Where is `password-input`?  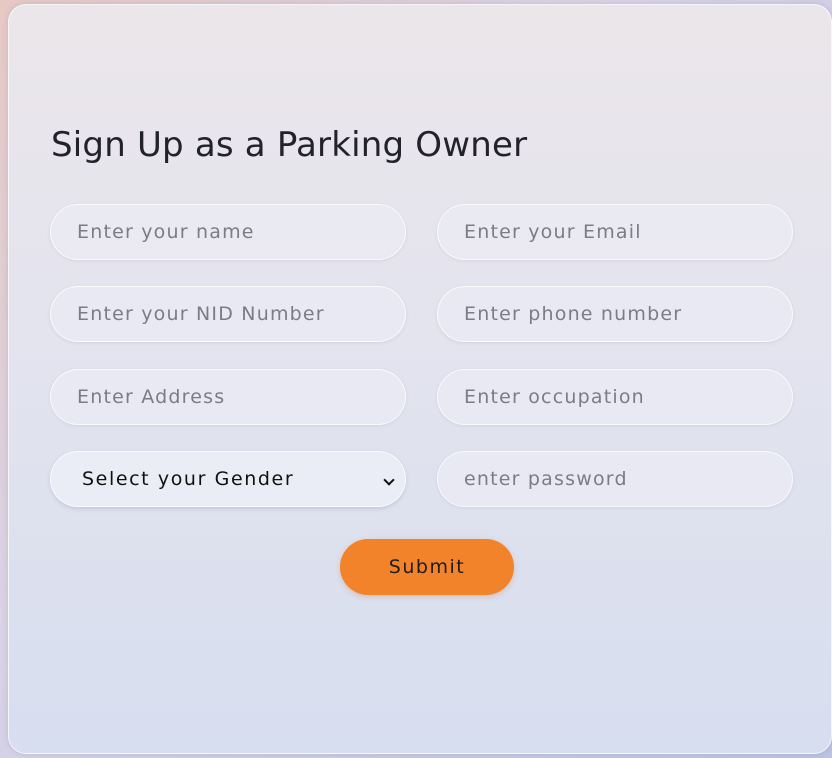 password-input is located at coordinates (615, 479).